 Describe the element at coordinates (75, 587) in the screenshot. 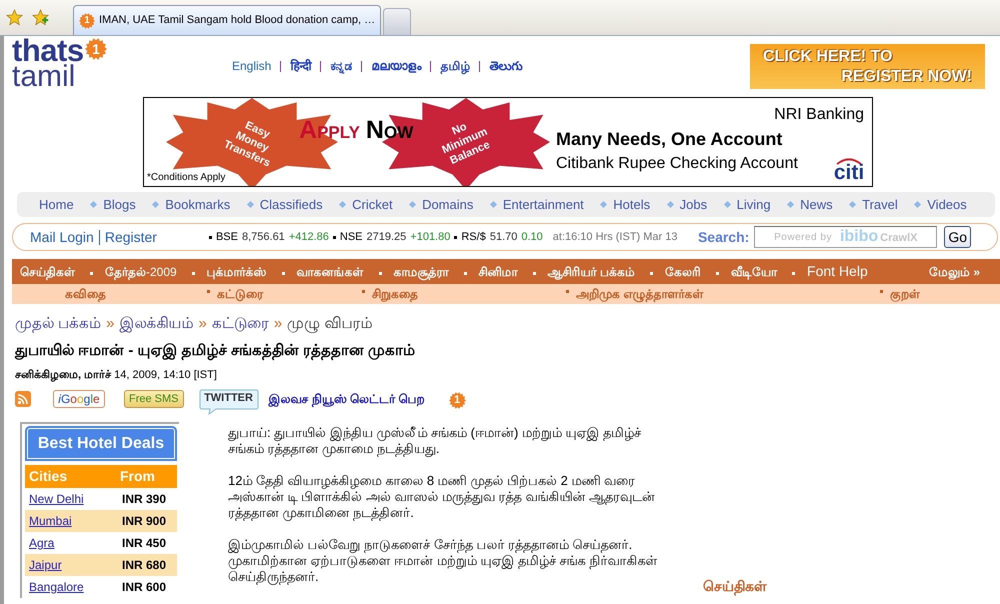

I see `city-link: Bangalore` at that location.